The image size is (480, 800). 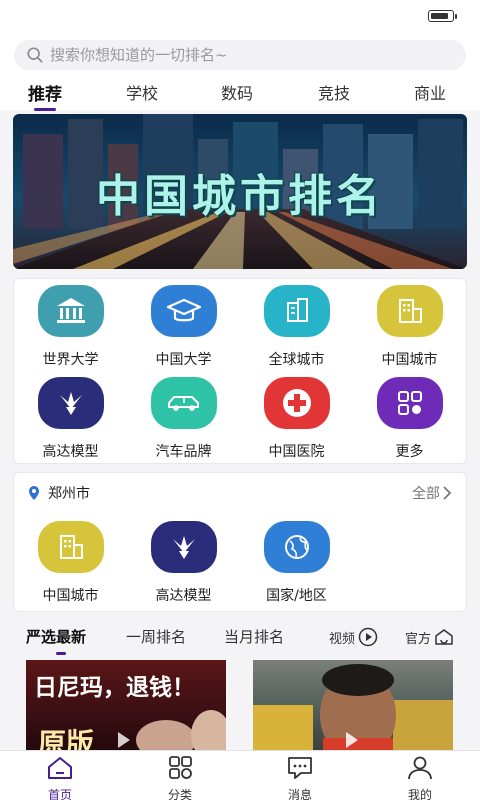 I want to click on graduation-cap-icon, so click(x=183, y=311).